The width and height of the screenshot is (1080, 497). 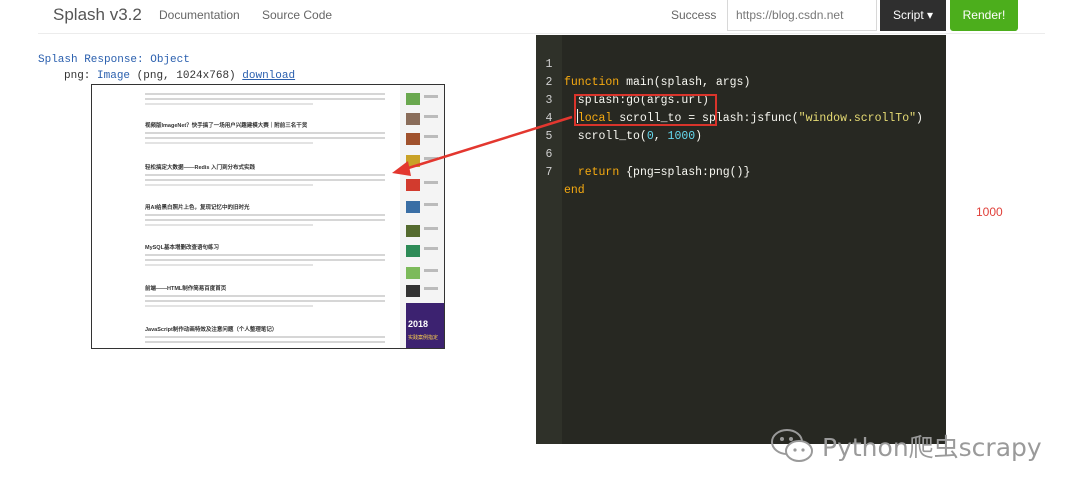 What do you see at coordinates (792, 445) in the screenshot?
I see `wechat-icon` at bounding box center [792, 445].